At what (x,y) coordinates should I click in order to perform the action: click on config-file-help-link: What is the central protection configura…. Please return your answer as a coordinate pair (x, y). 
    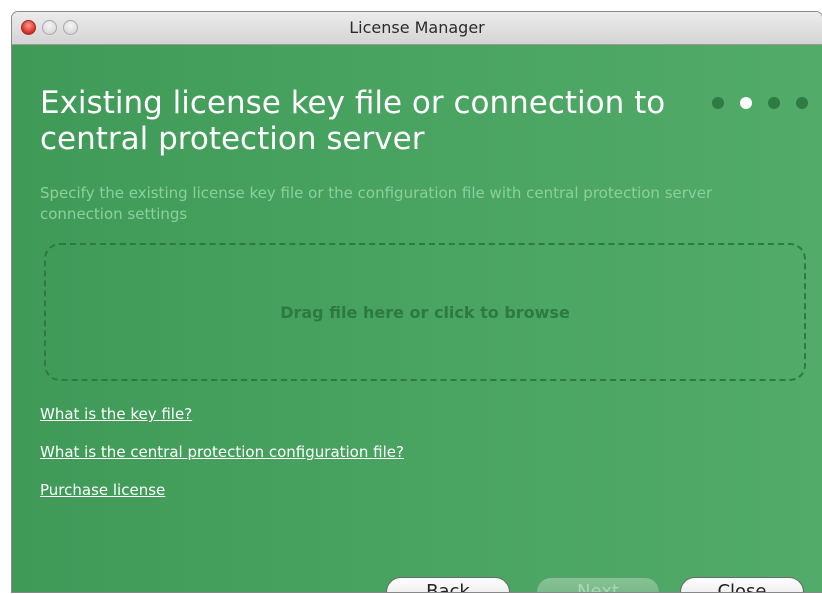
    Looking at the image, I should click on (222, 452).